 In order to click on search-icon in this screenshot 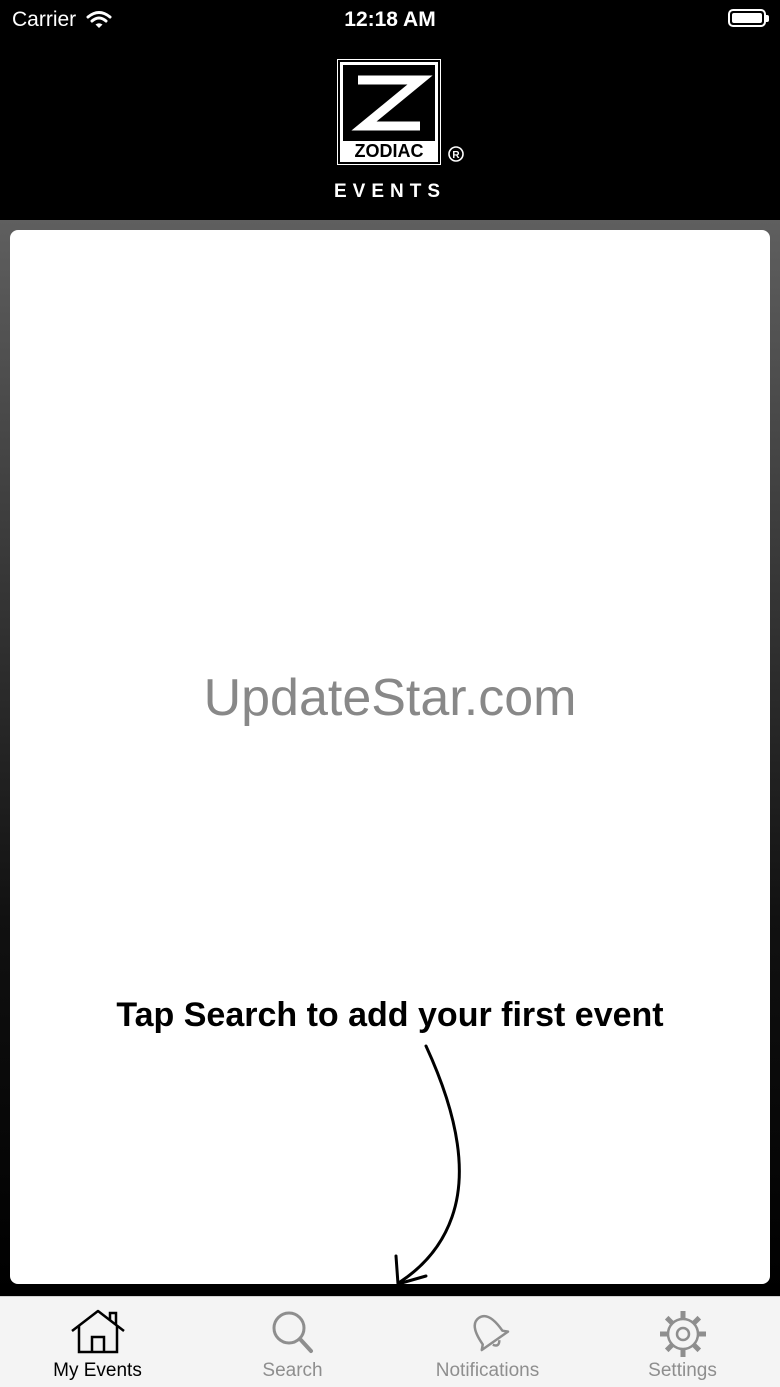, I will do `click(292, 1332)`.